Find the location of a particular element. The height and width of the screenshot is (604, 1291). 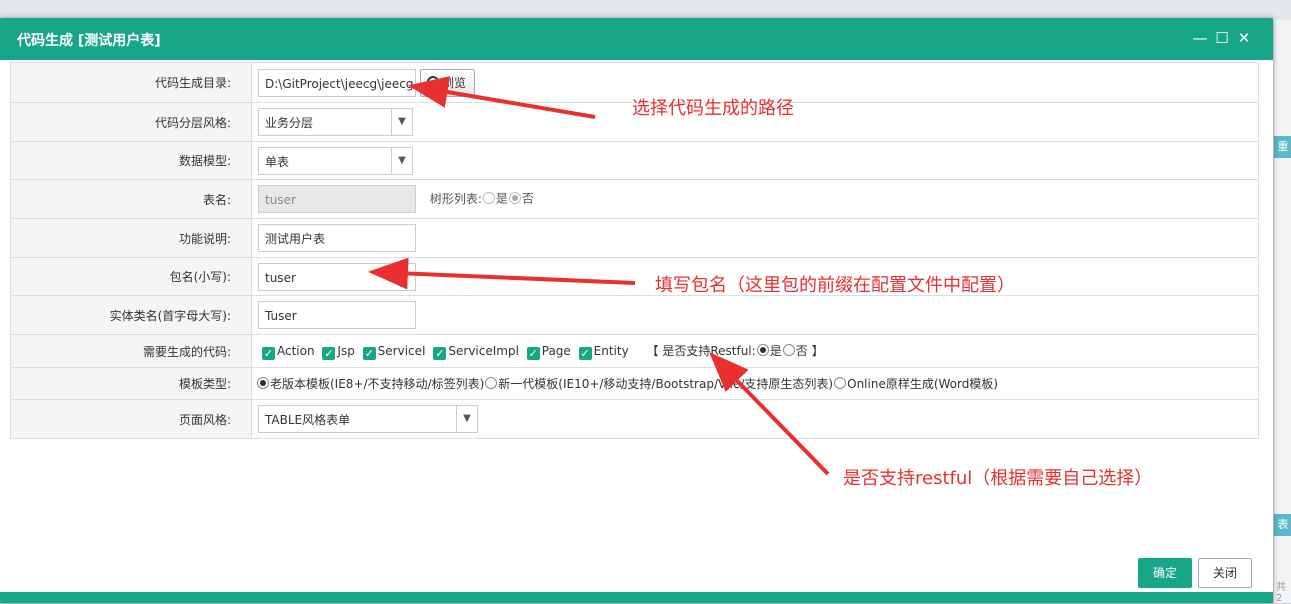

browse-button: 浏览 is located at coordinates (448, 82).